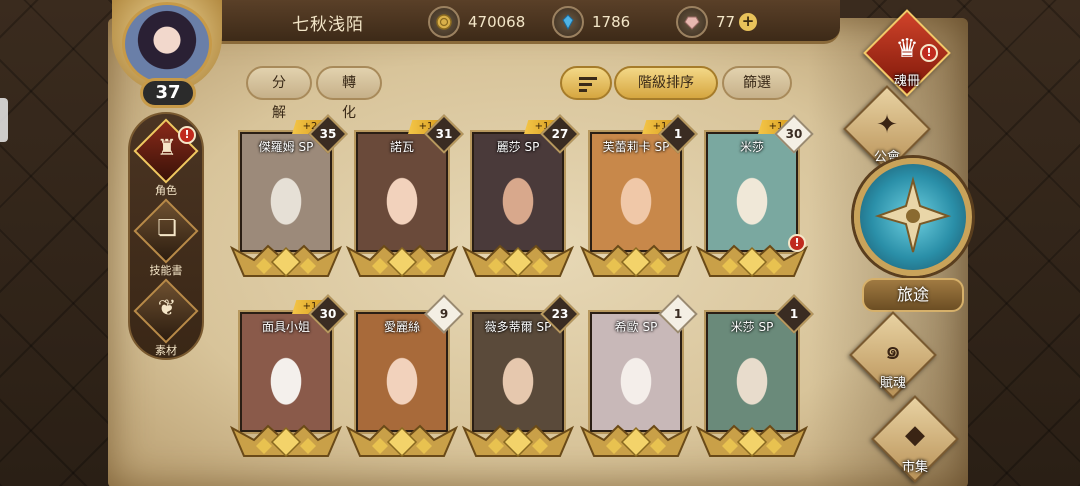 This screenshot has width=1080, height=486. Describe the element at coordinates (692, 22) in the screenshot. I see `pink-gem-icon` at that location.